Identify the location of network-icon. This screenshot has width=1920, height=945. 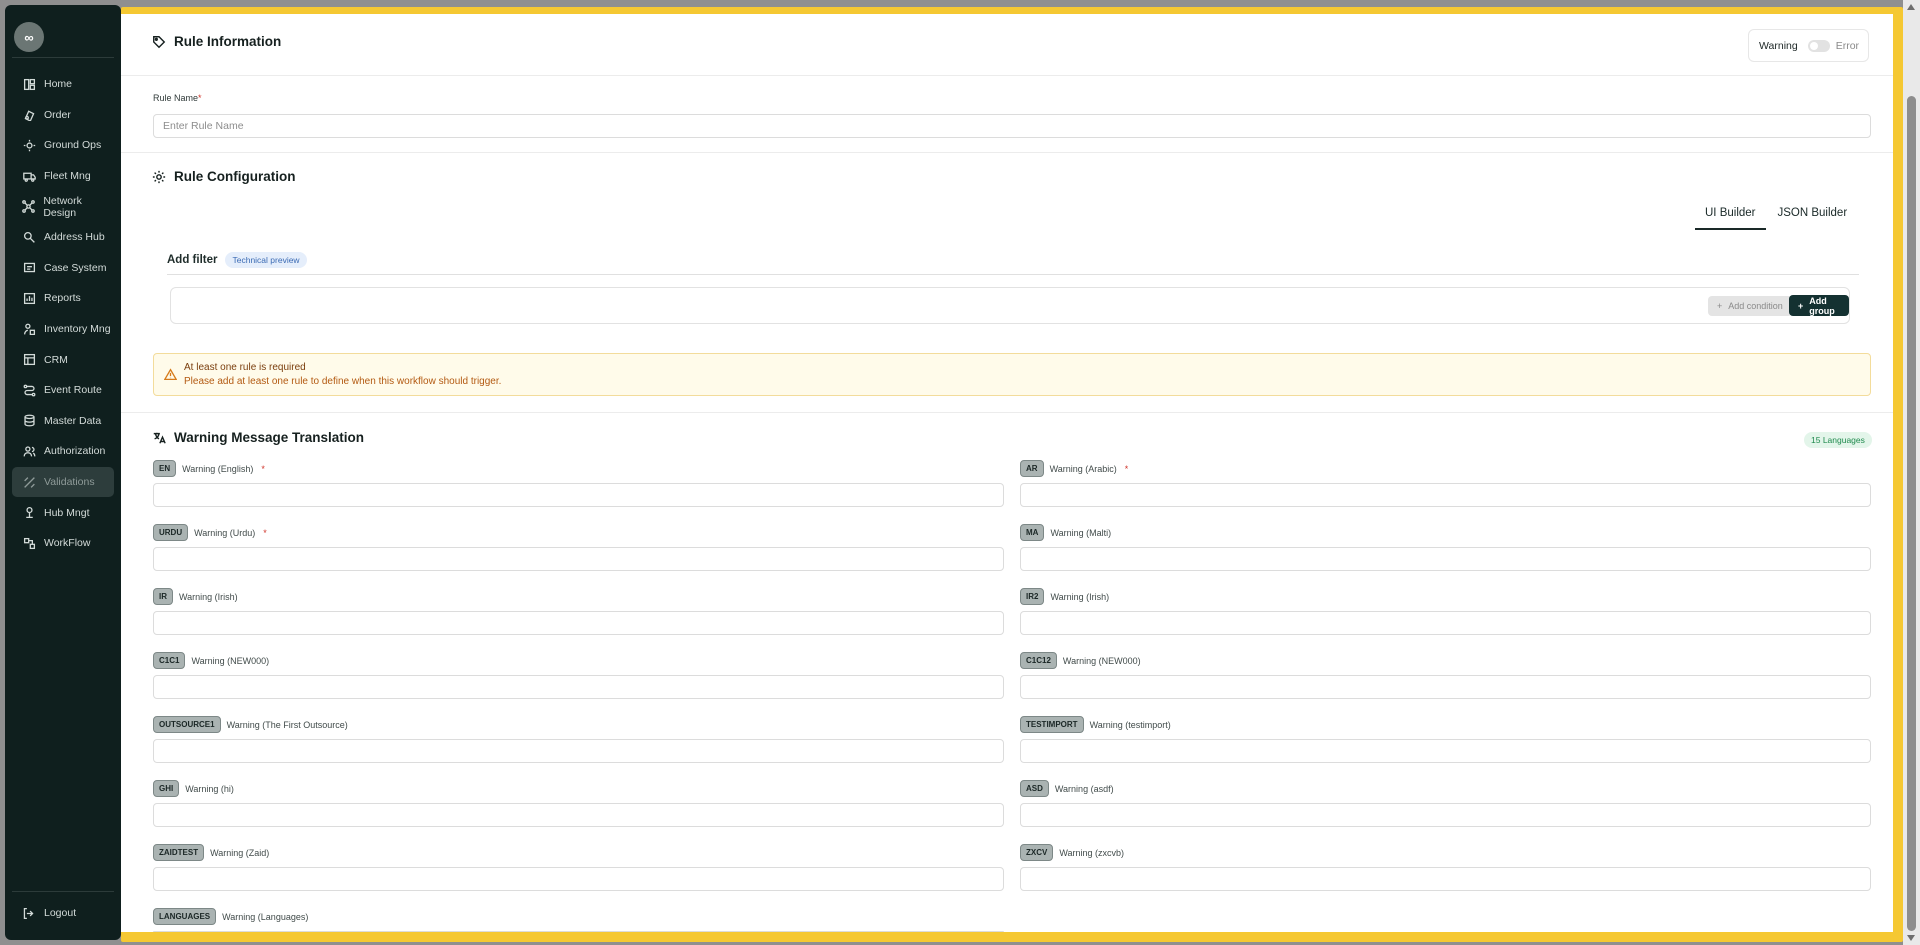
(29, 207).